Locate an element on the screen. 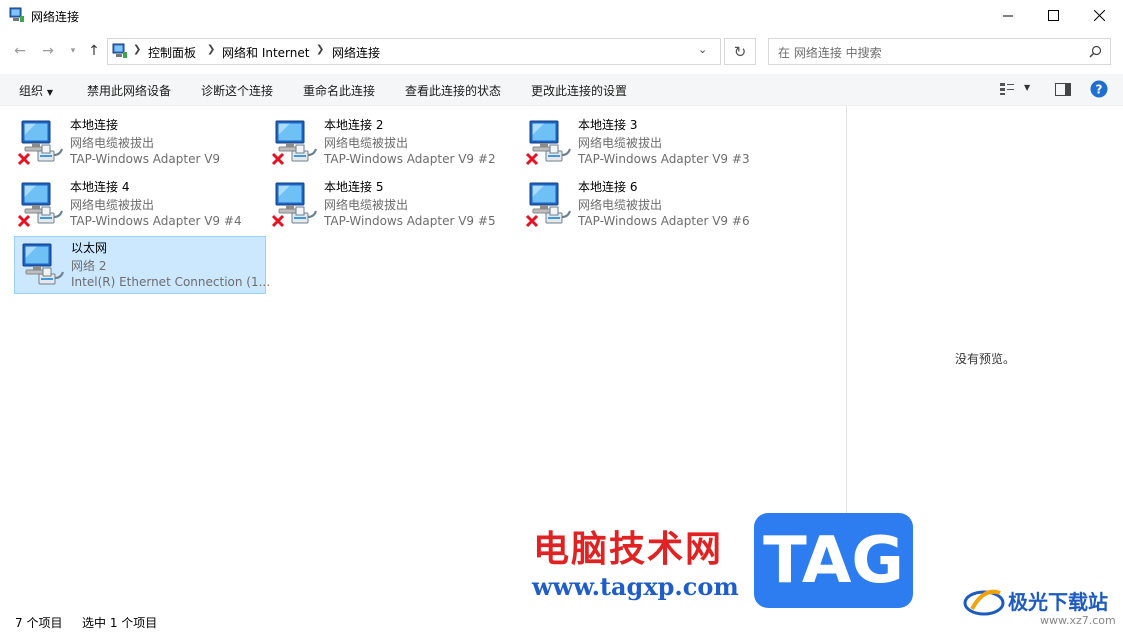  back-button: ← is located at coordinates (20, 51).